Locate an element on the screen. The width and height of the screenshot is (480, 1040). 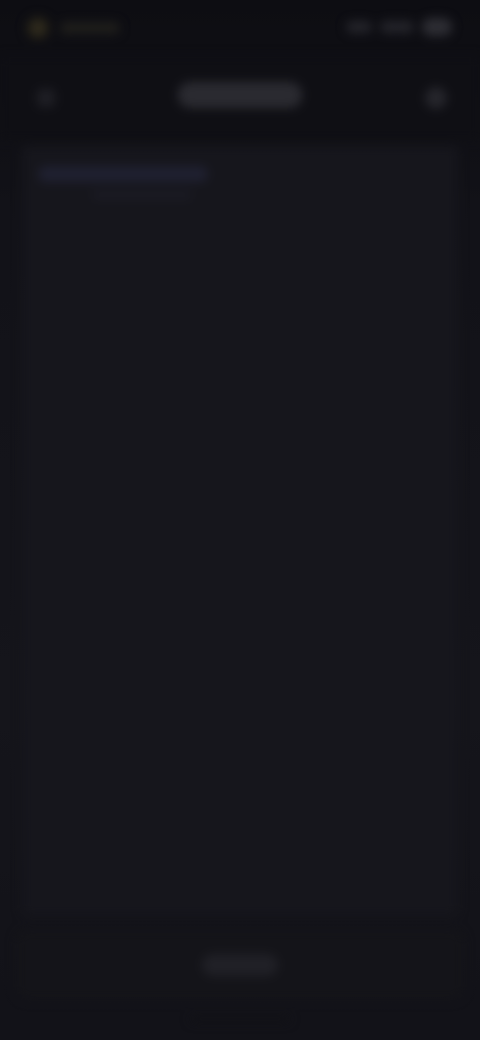
battery-icon is located at coordinates (437, 27).